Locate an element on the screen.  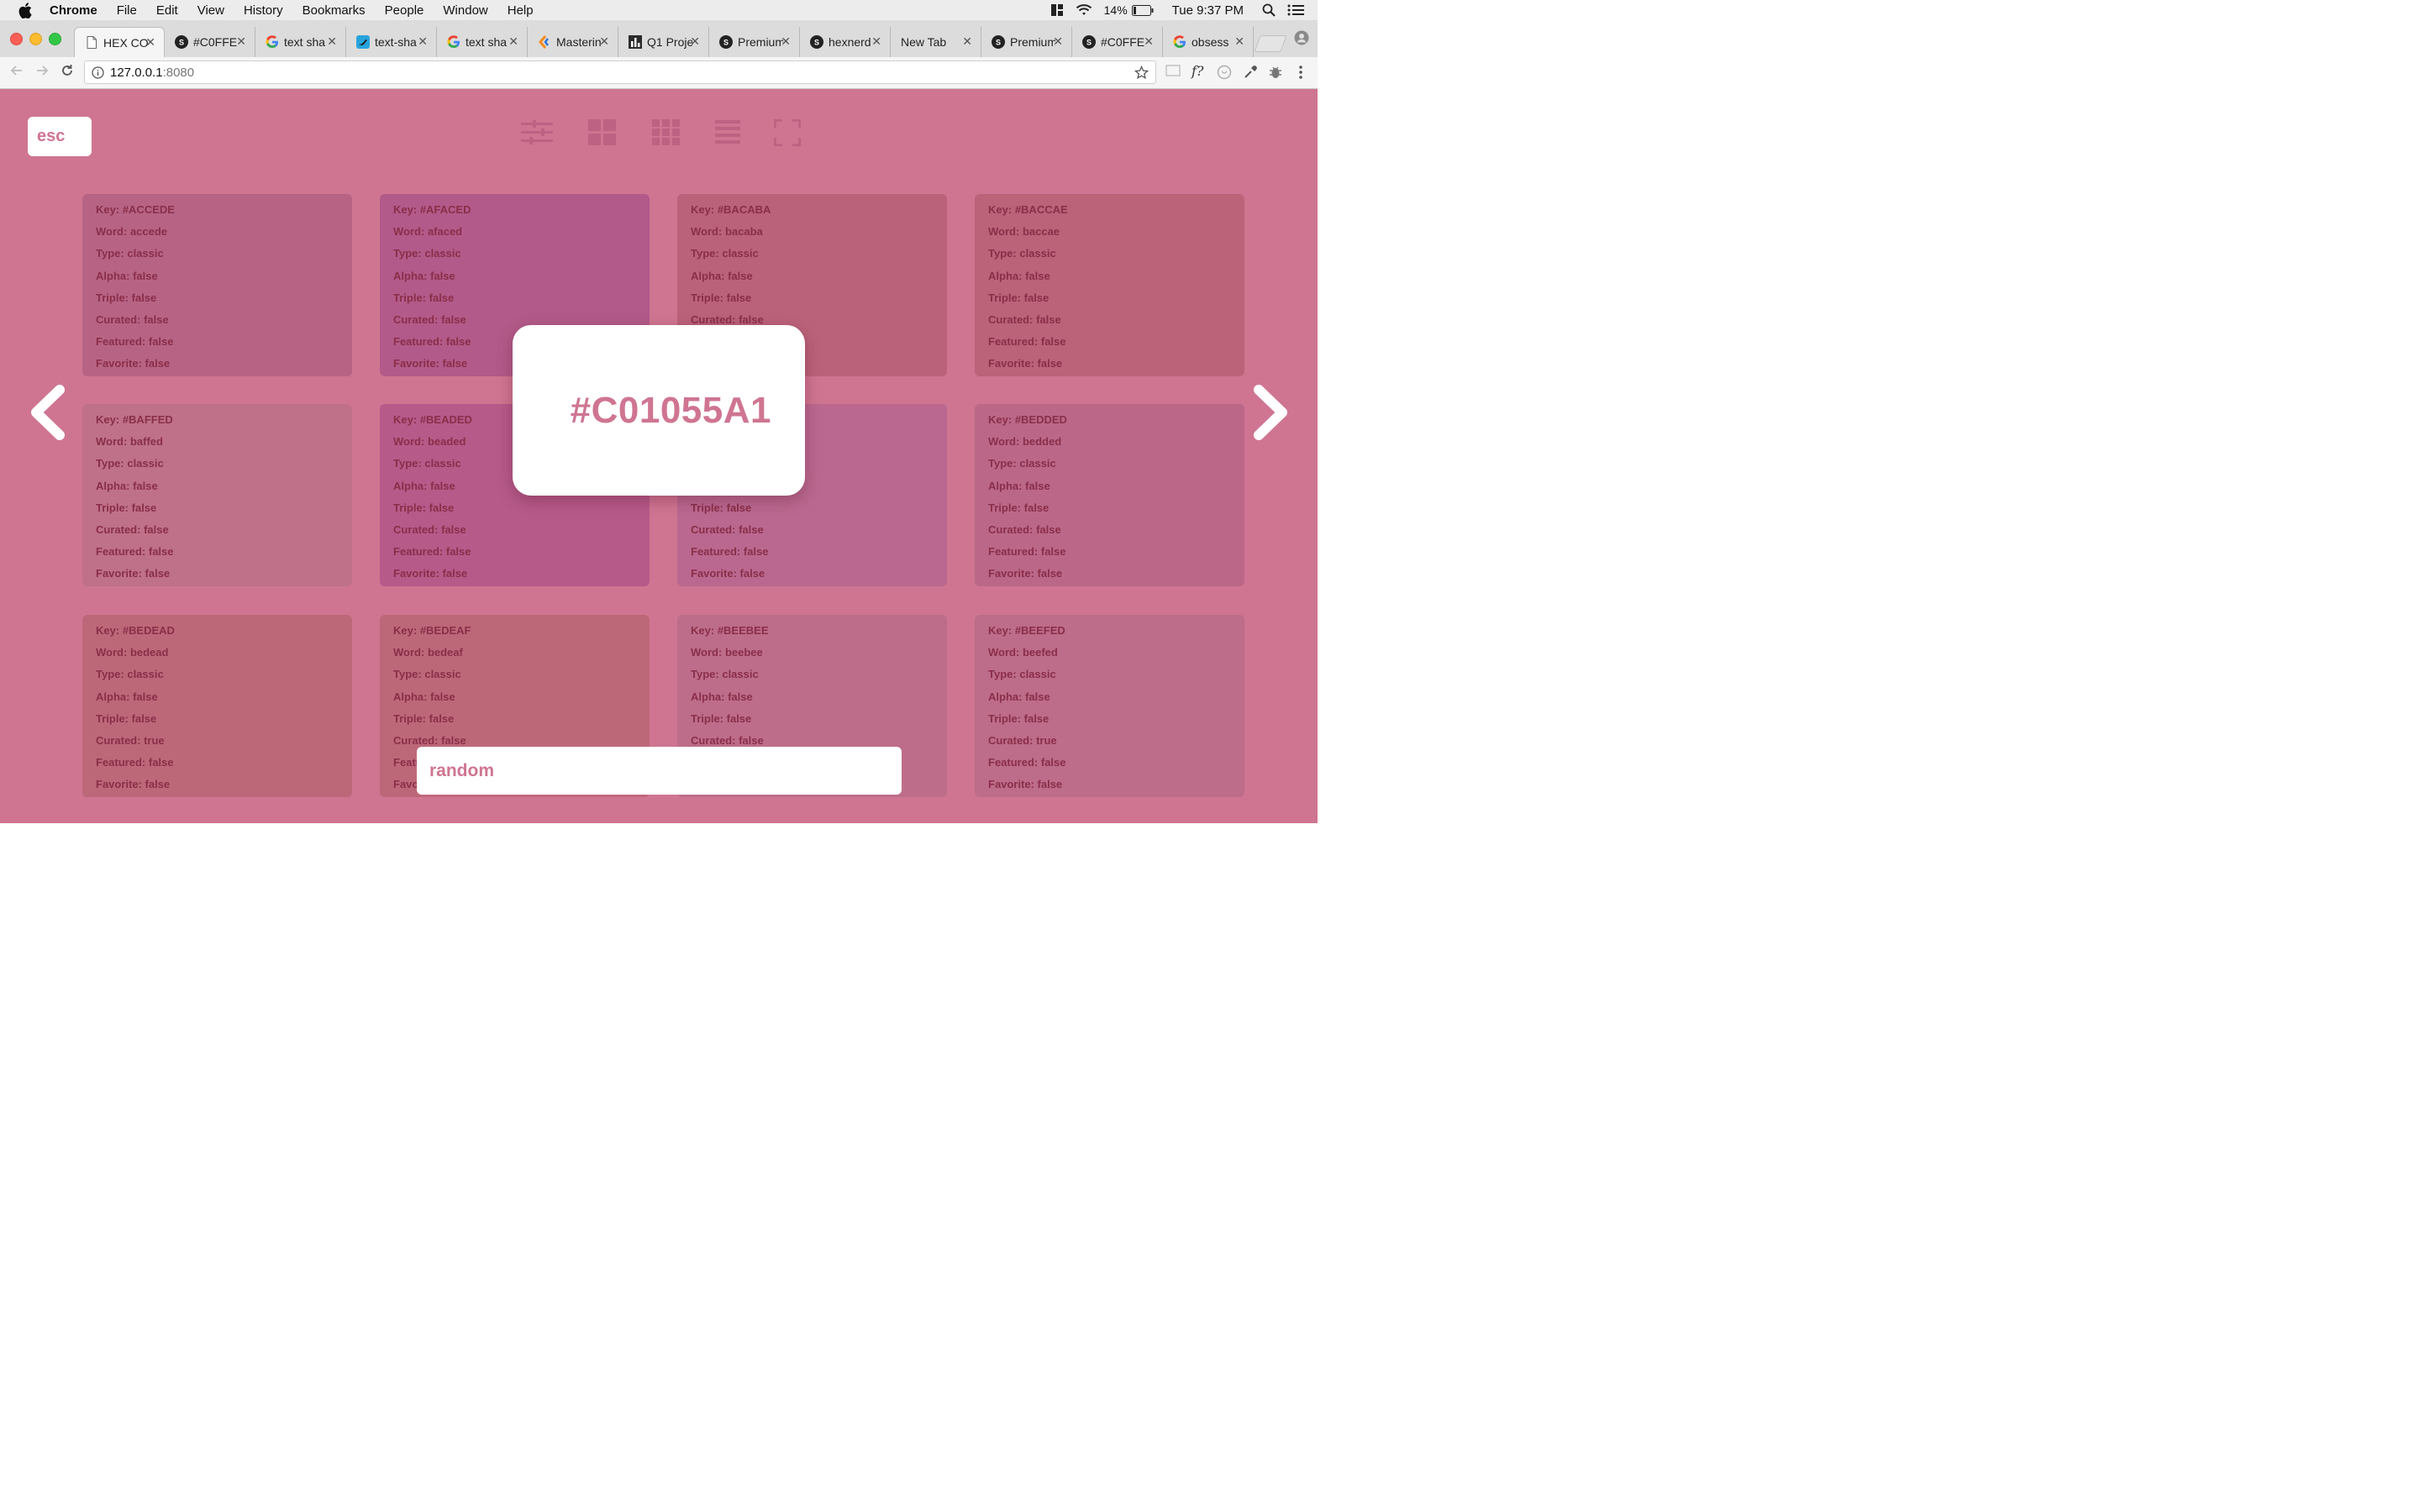
menu-view: View is located at coordinates (210, 10).